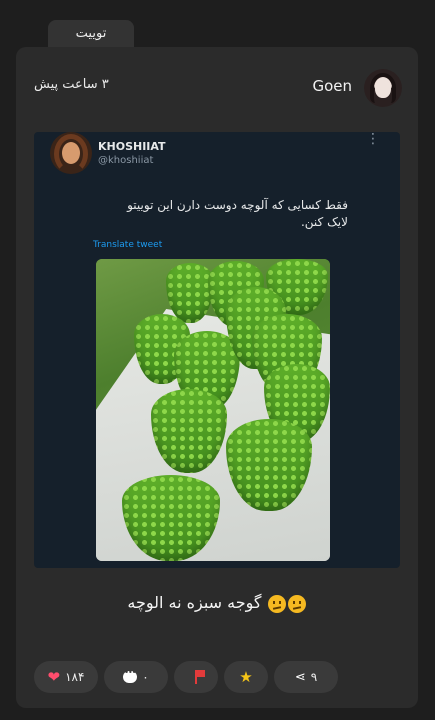  I want to click on tab-tweet-label: توییت, so click(91, 33).